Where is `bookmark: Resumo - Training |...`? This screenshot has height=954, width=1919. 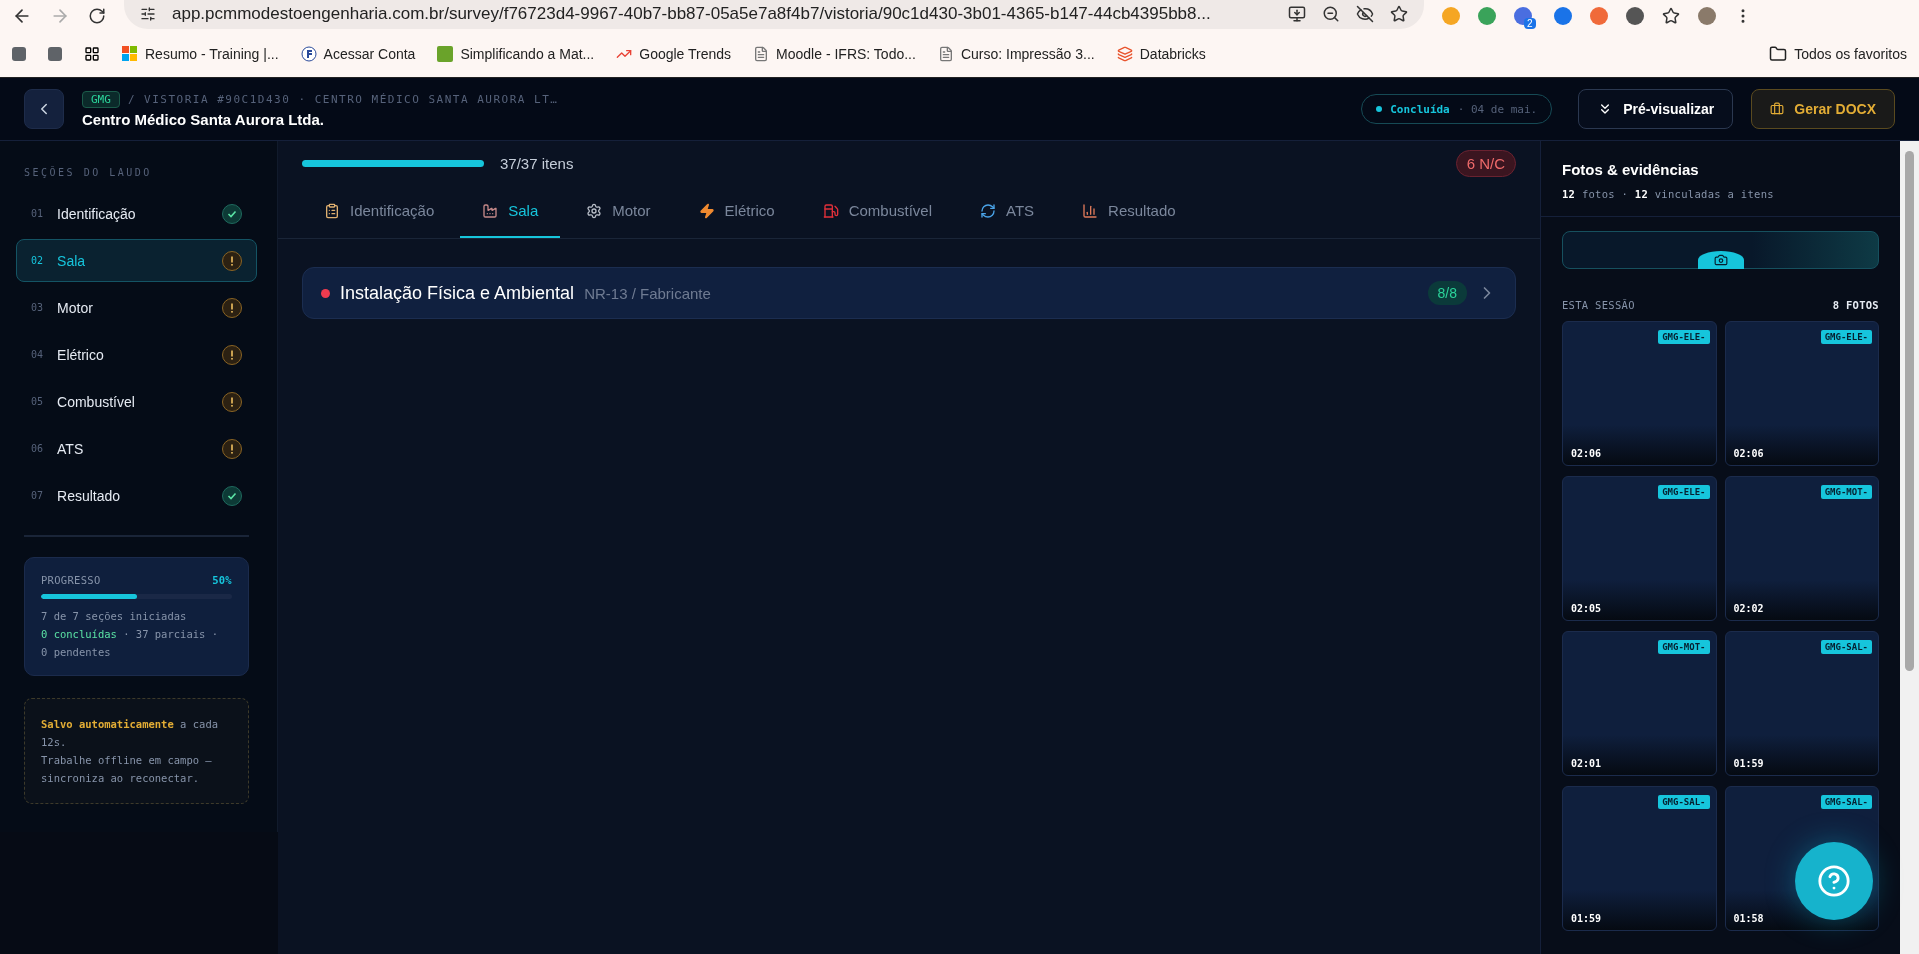 bookmark: Resumo - Training |... is located at coordinates (200, 54).